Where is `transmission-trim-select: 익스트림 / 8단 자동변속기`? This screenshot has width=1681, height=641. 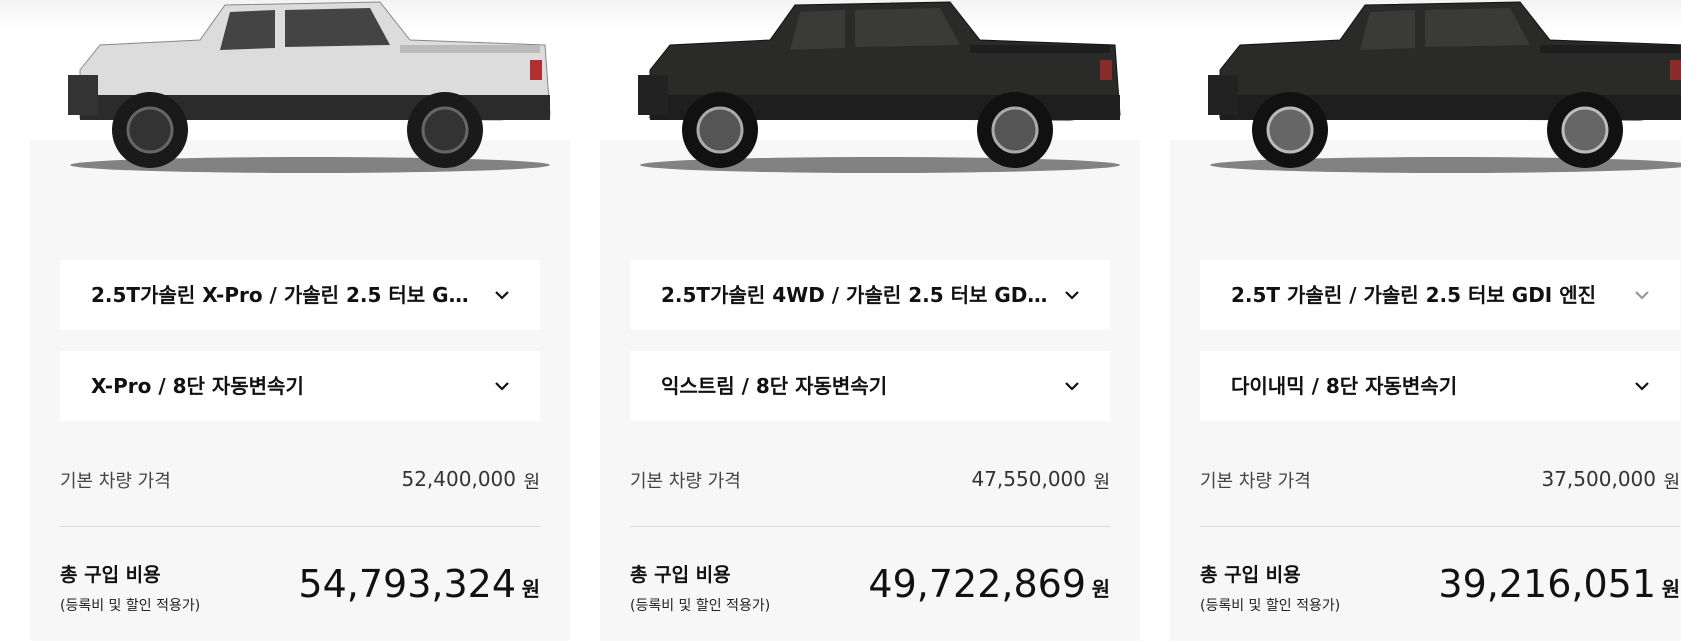 transmission-trim-select: 익스트림 / 8단 자동변속기 is located at coordinates (870, 386).